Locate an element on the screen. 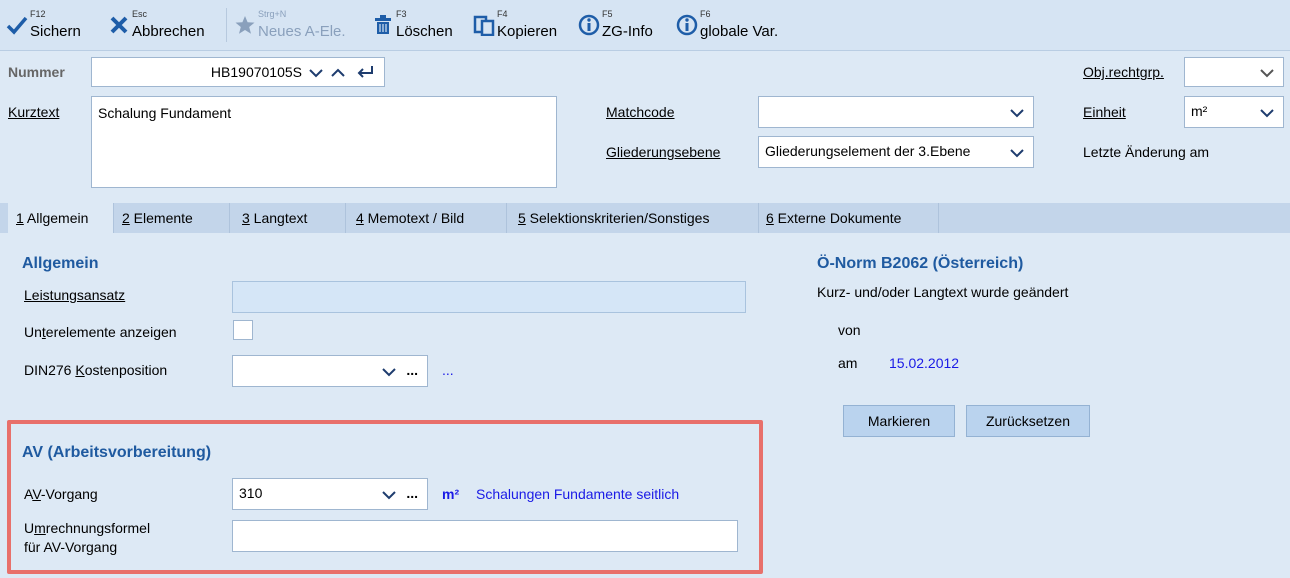 This screenshot has height=578, width=1290. umrechnungsformel-label-line2: für AV-Vorgang is located at coordinates (71, 547).